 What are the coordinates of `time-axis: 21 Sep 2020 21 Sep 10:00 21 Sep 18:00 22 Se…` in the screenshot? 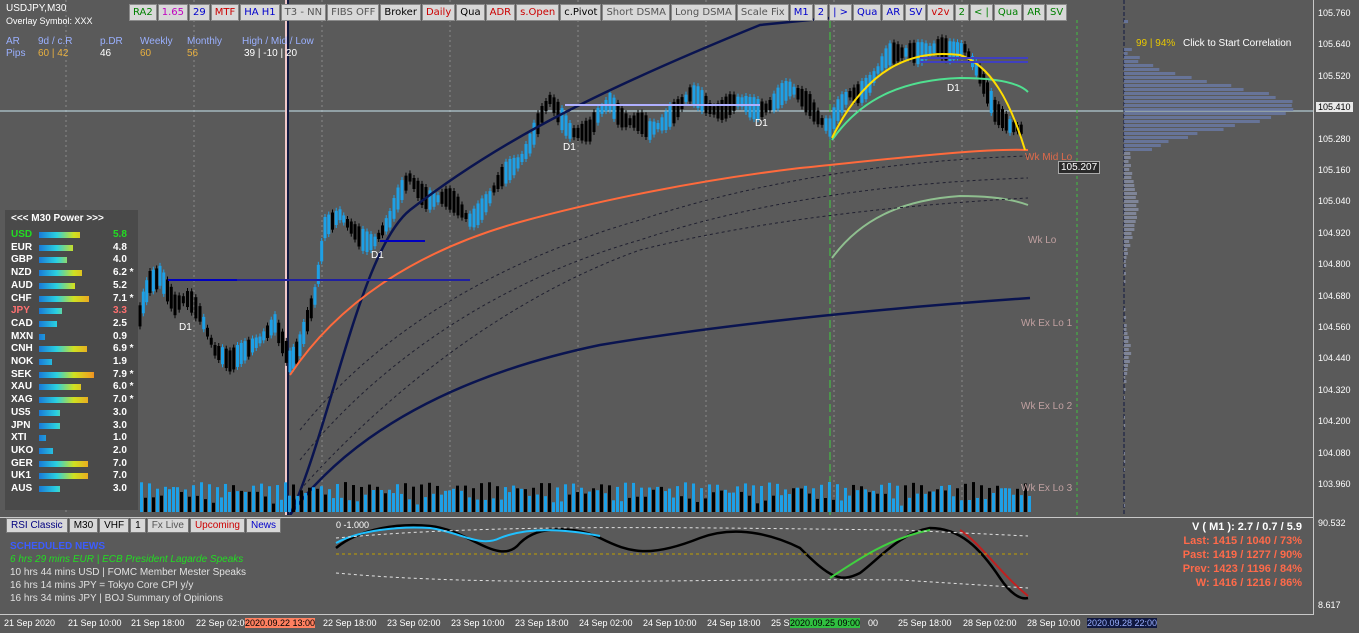 It's located at (656, 623).